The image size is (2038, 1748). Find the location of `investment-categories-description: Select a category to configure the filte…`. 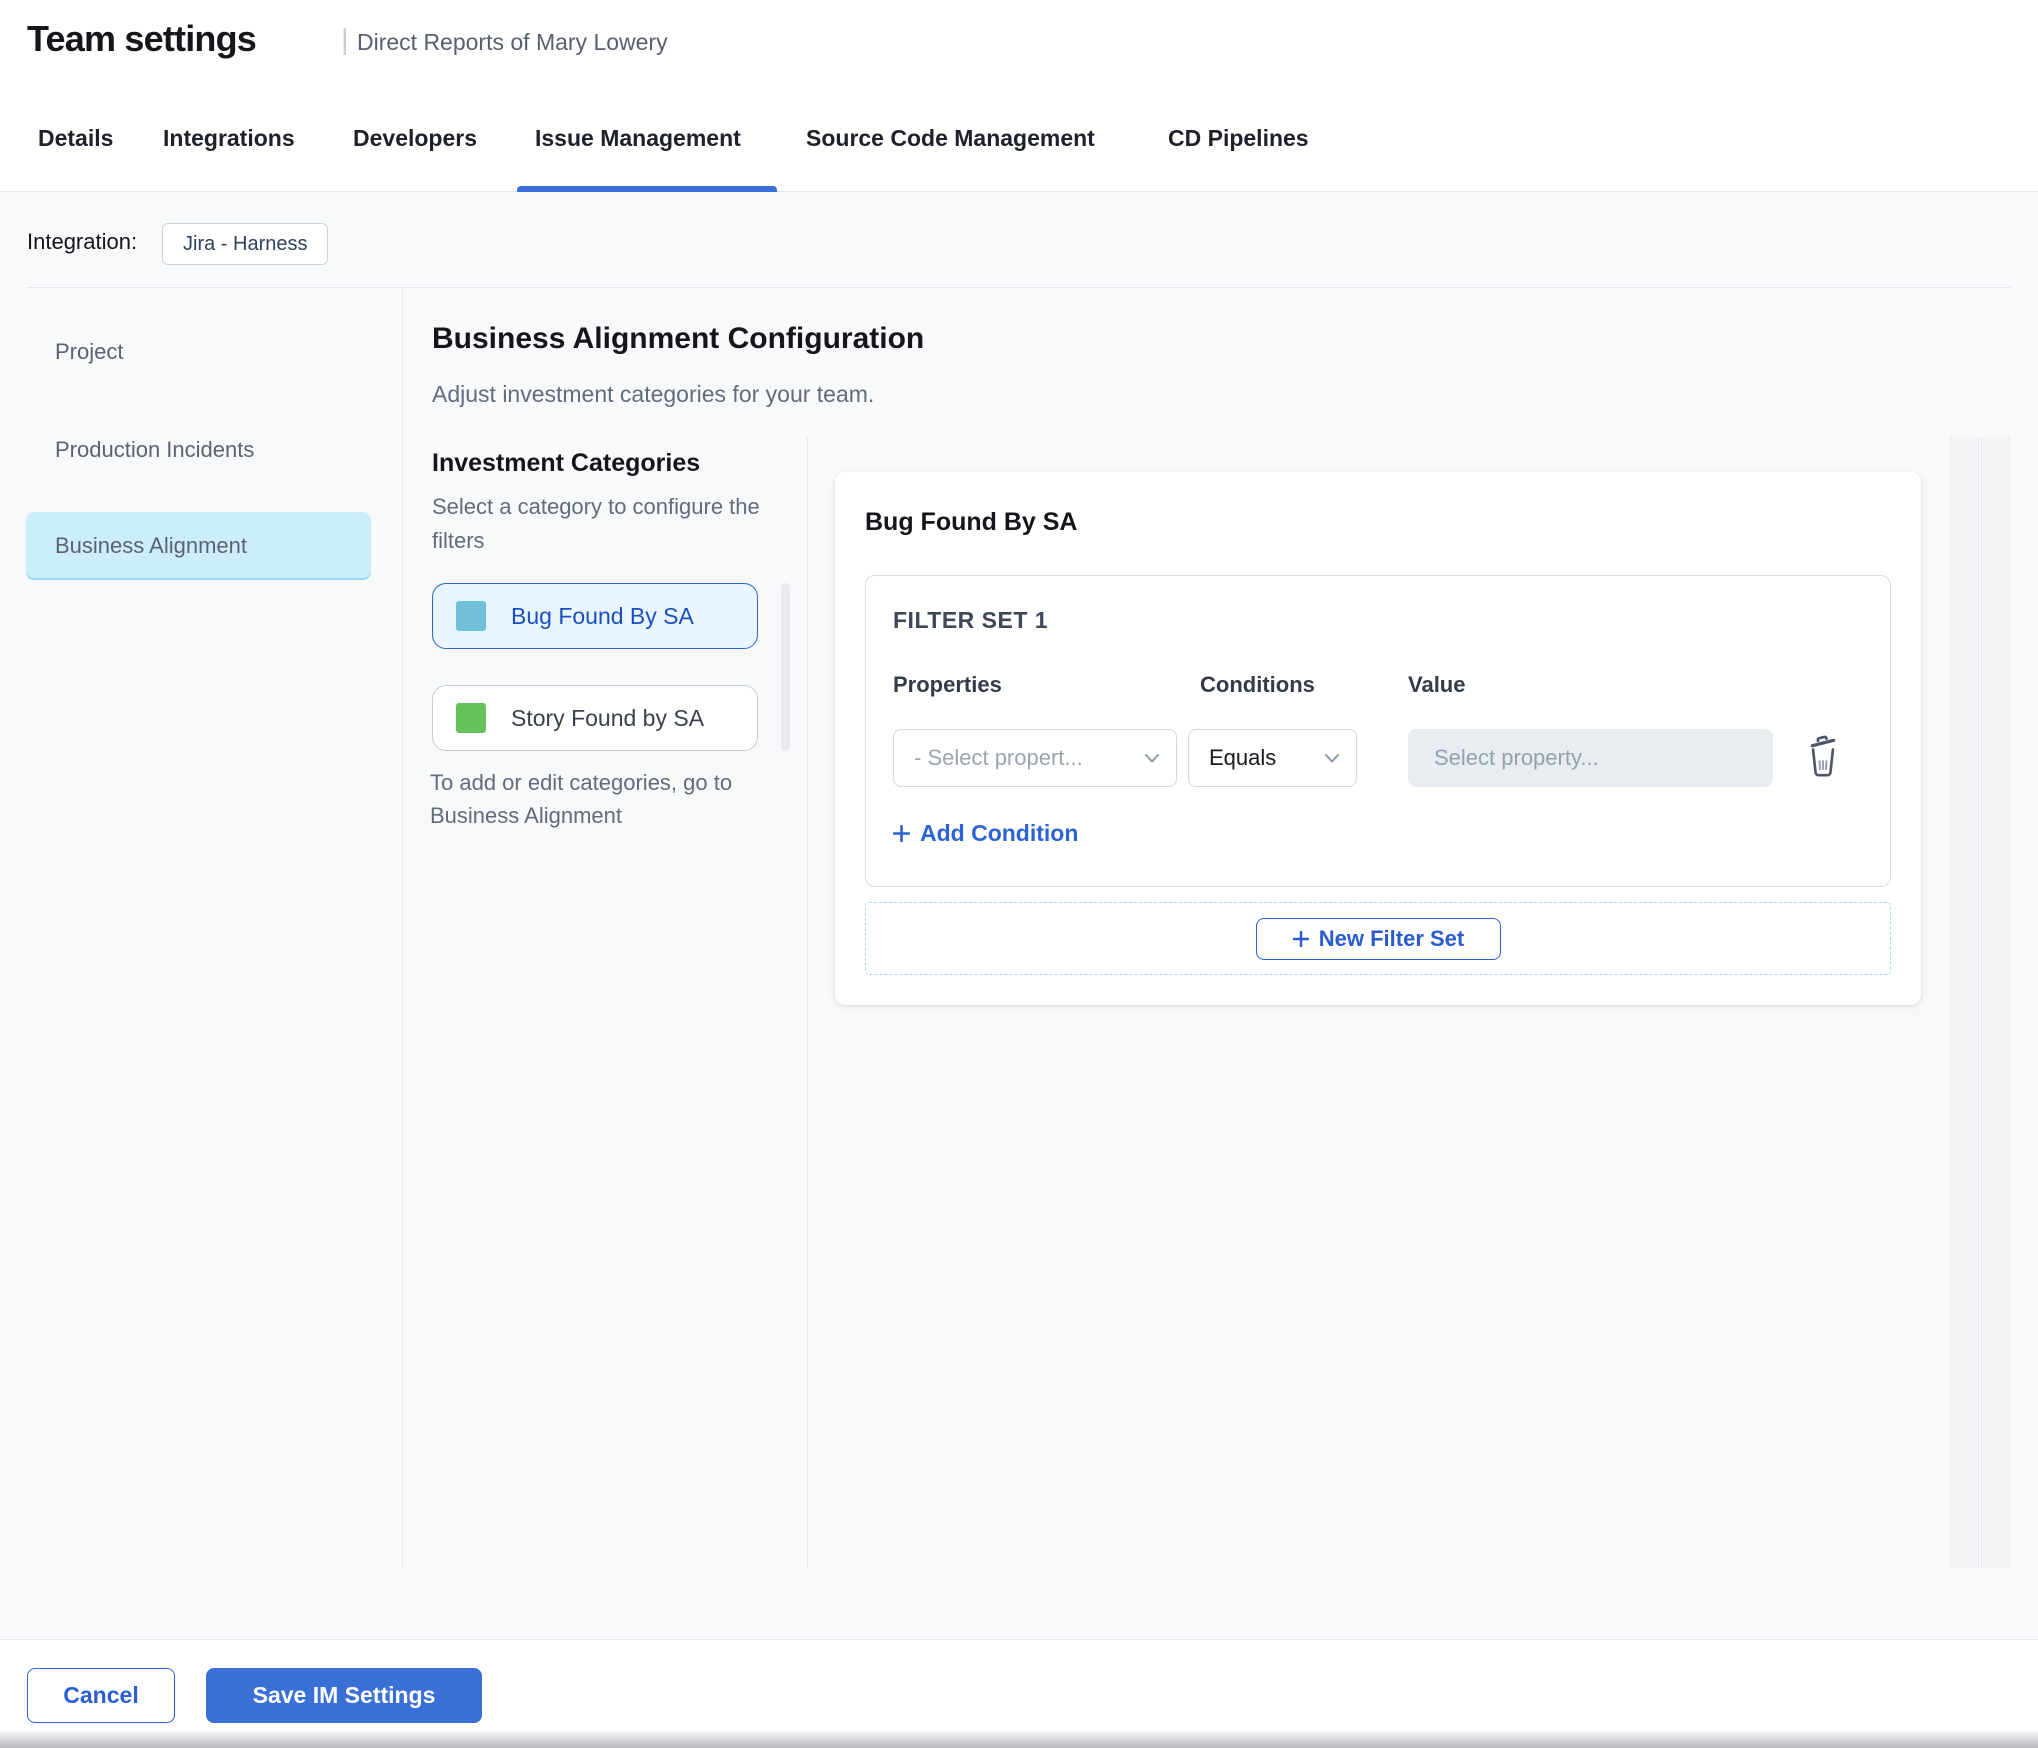

investment-categories-description: Select a category to configure the filte… is located at coordinates (596, 523).